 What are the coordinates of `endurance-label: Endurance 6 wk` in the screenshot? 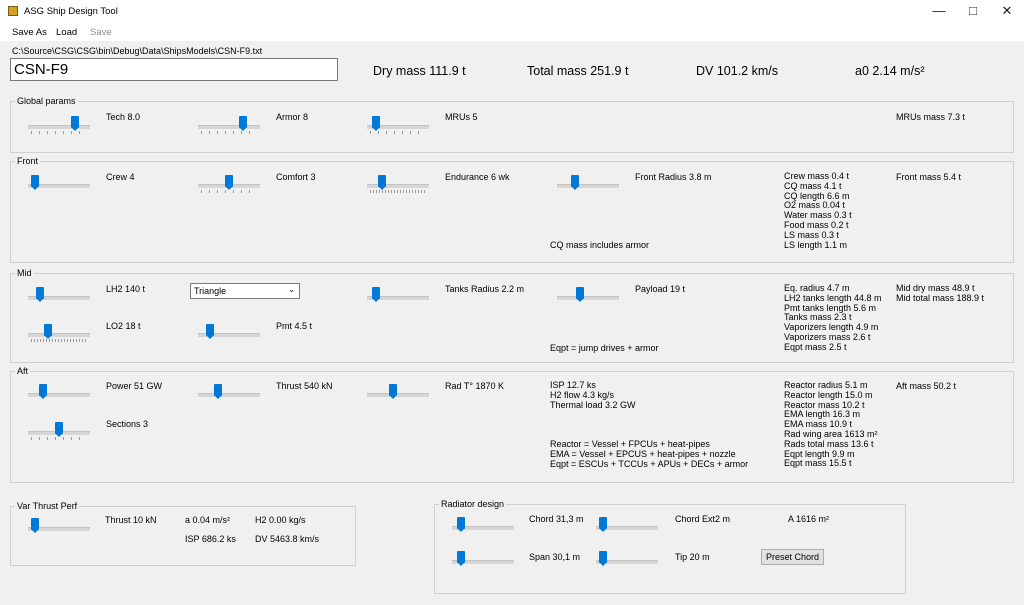 It's located at (477, 177).